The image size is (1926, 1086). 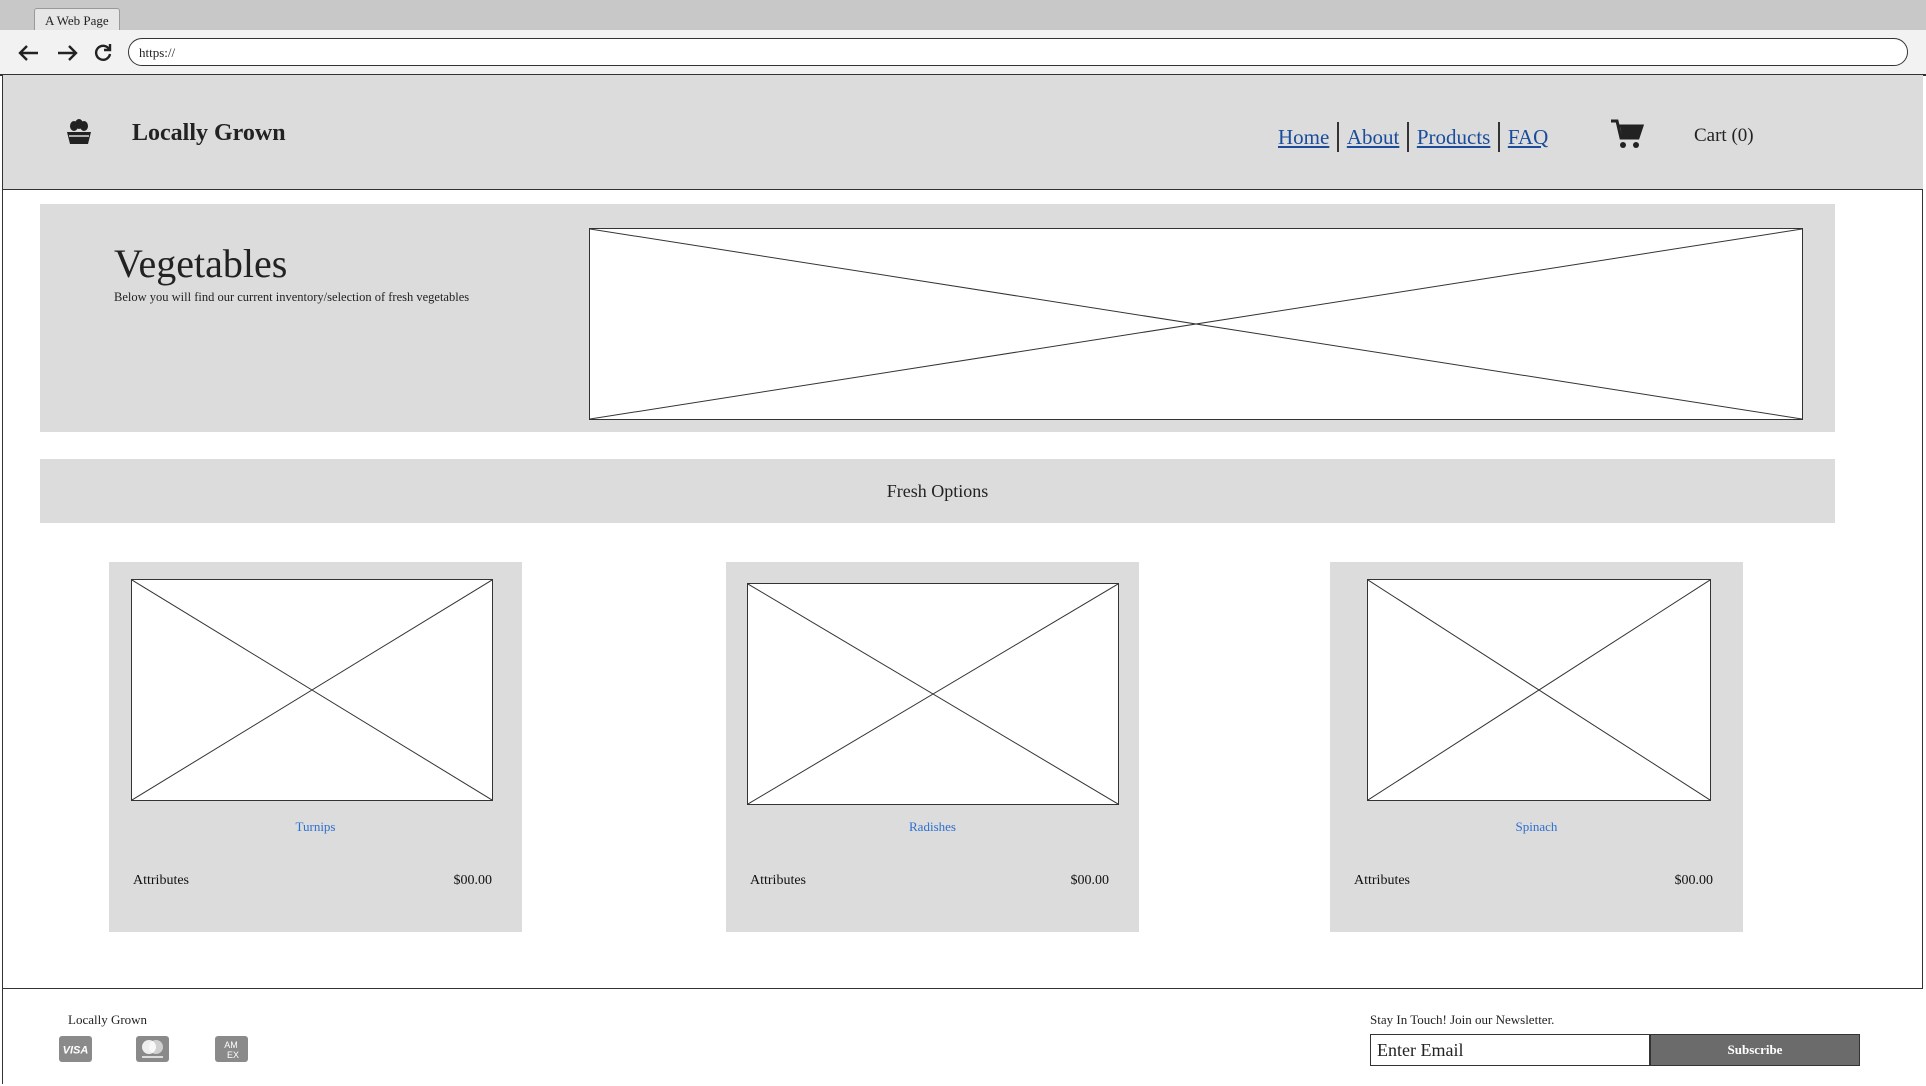 What do you see at coordinates (1627, 134) in the screenshot?
I see `shopping-cart-icon` at bounding box center [1627, 134].